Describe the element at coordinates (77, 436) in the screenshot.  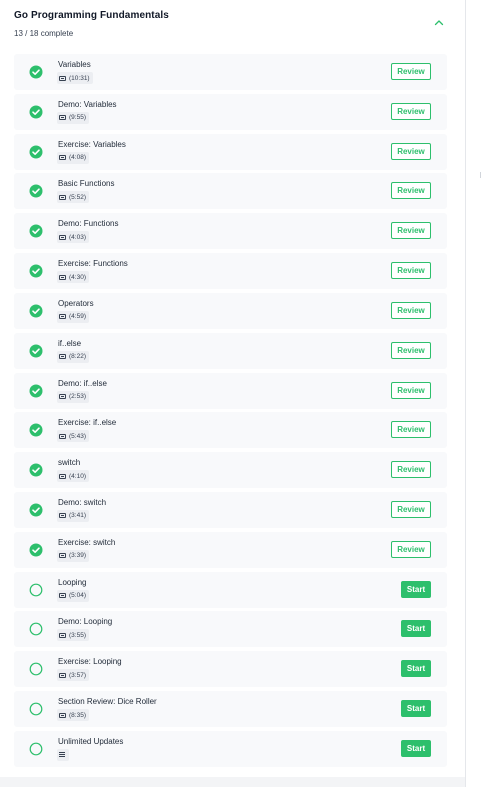
I see `lesson-duration: (5:43)` at that location.